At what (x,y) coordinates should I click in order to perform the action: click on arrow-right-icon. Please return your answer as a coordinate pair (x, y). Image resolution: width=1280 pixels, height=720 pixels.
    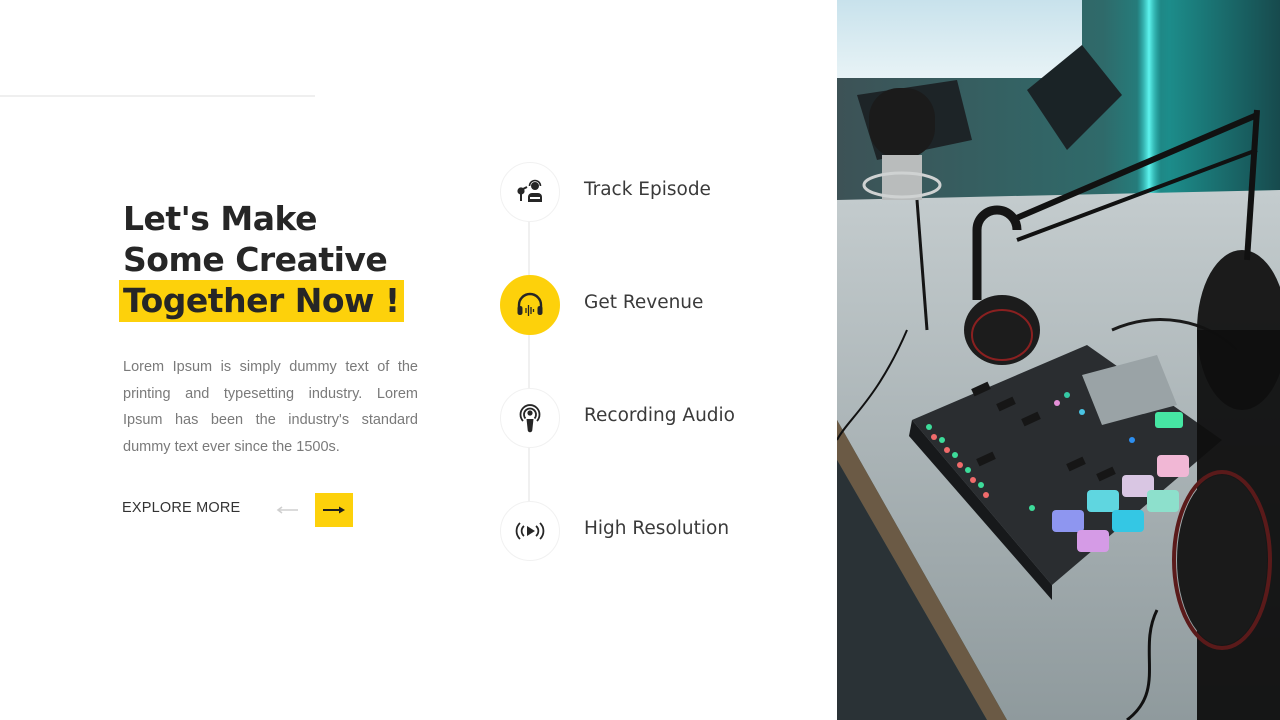
    Looking at the image, I should click on (334, 510).